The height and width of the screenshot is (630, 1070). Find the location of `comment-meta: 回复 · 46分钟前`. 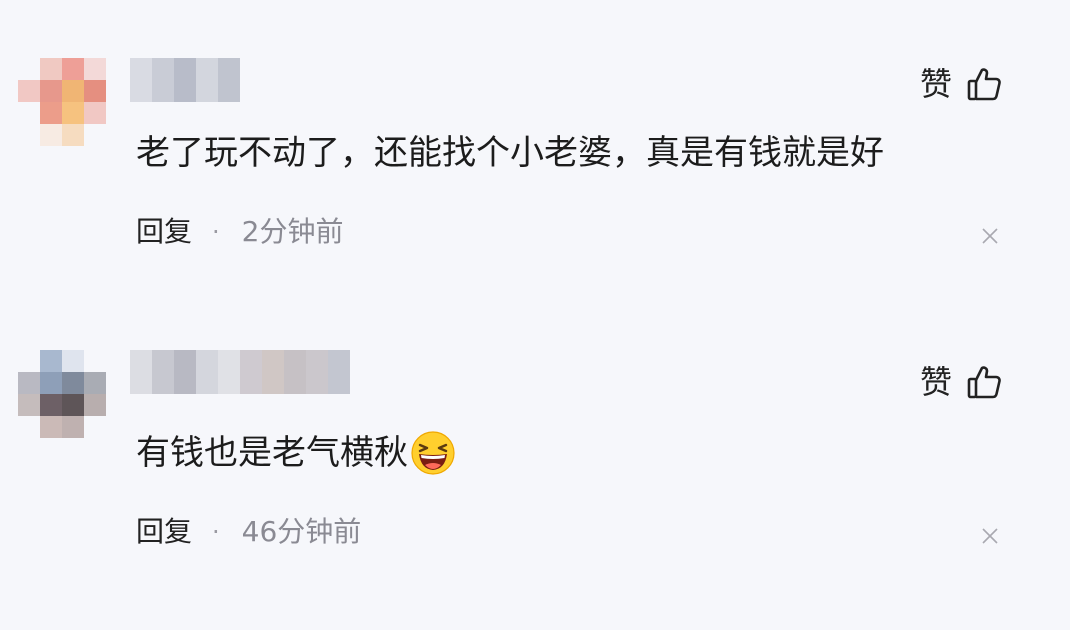

comment-meta: 回复 · 46分钟前 is located at coordinates (248, 532).